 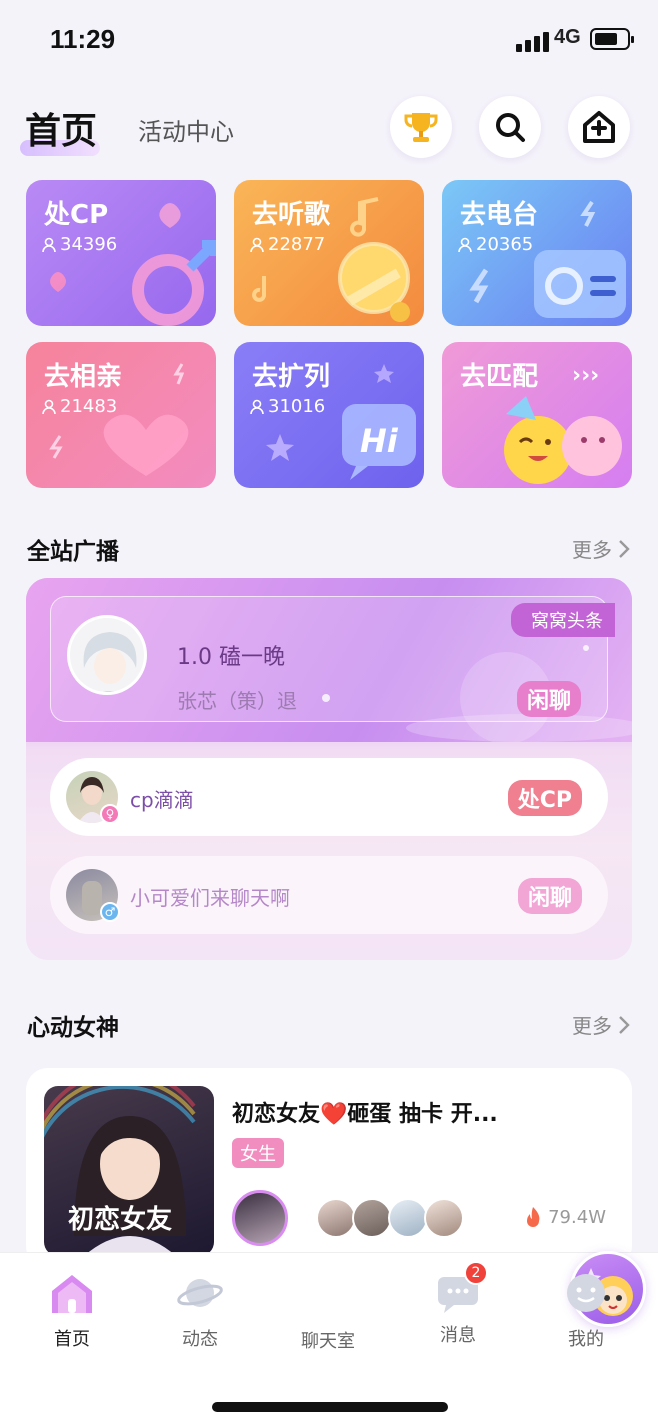 I want to click on nav-label: 消息, so click(x=458, y=1335).